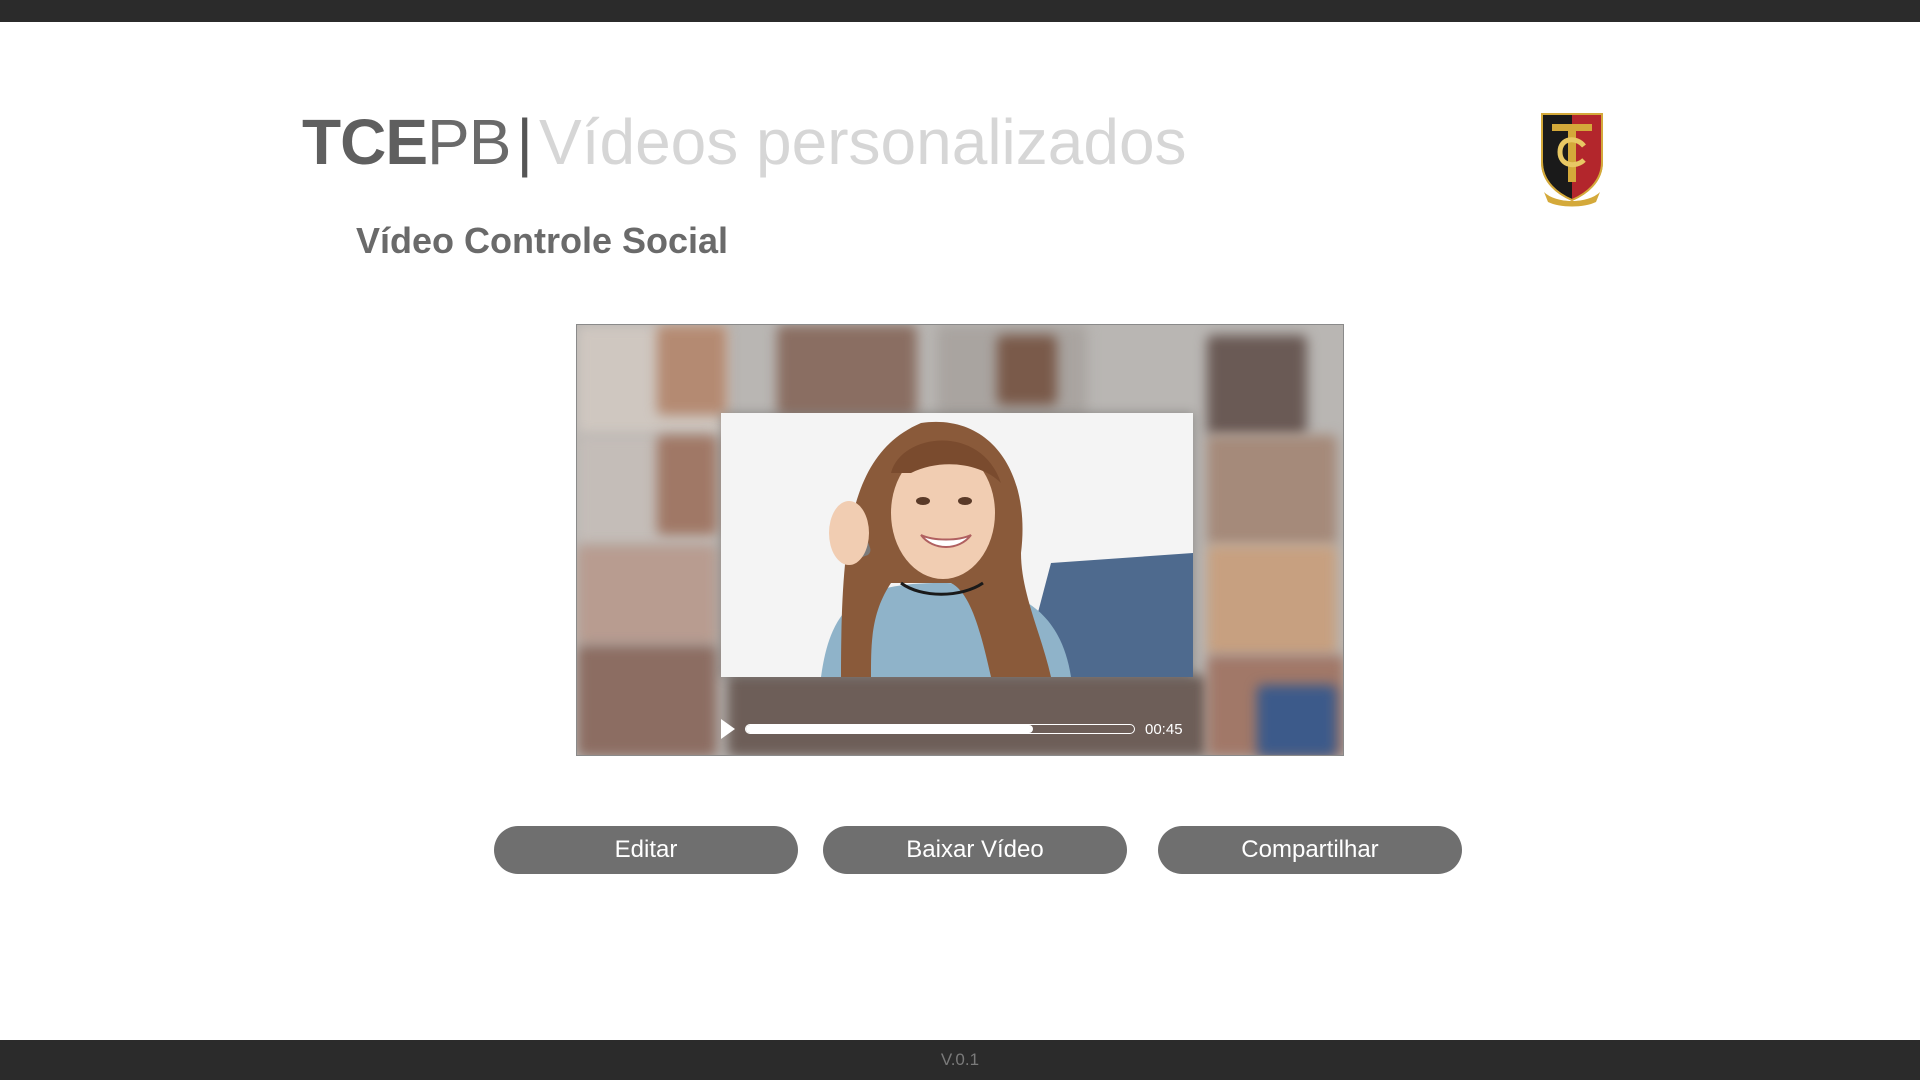  Describe the element at coordinates (542, 240) in the screenshot. I see `video-heading: Vídeo Controle Social` at that location.